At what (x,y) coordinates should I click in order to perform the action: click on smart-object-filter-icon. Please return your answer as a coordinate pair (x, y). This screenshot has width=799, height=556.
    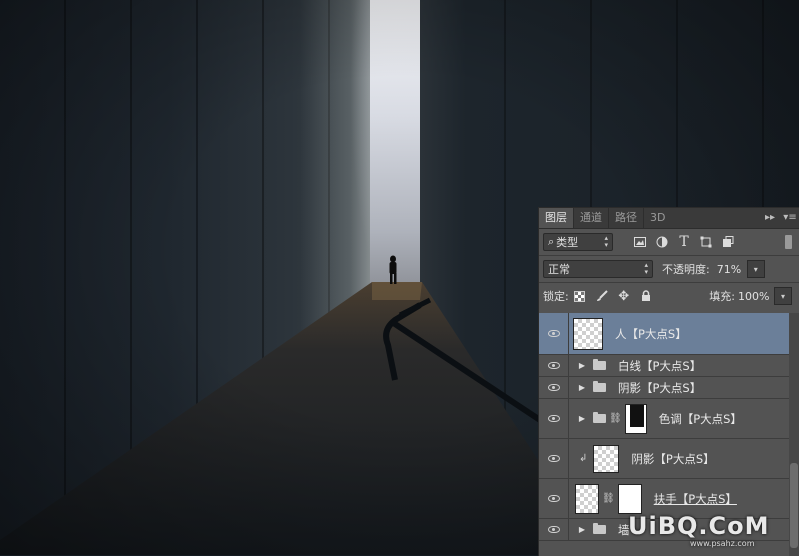
    Looking at the image, I should click on (728, 242).